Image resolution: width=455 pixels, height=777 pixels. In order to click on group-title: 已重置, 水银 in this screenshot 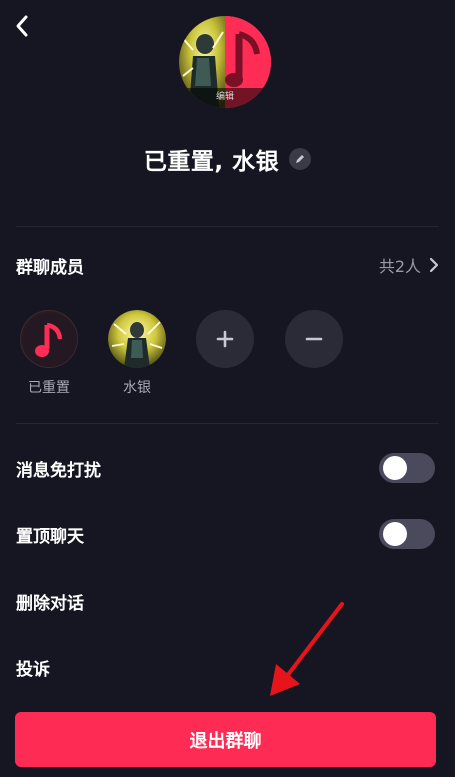, I will do `click(211, 162)`.